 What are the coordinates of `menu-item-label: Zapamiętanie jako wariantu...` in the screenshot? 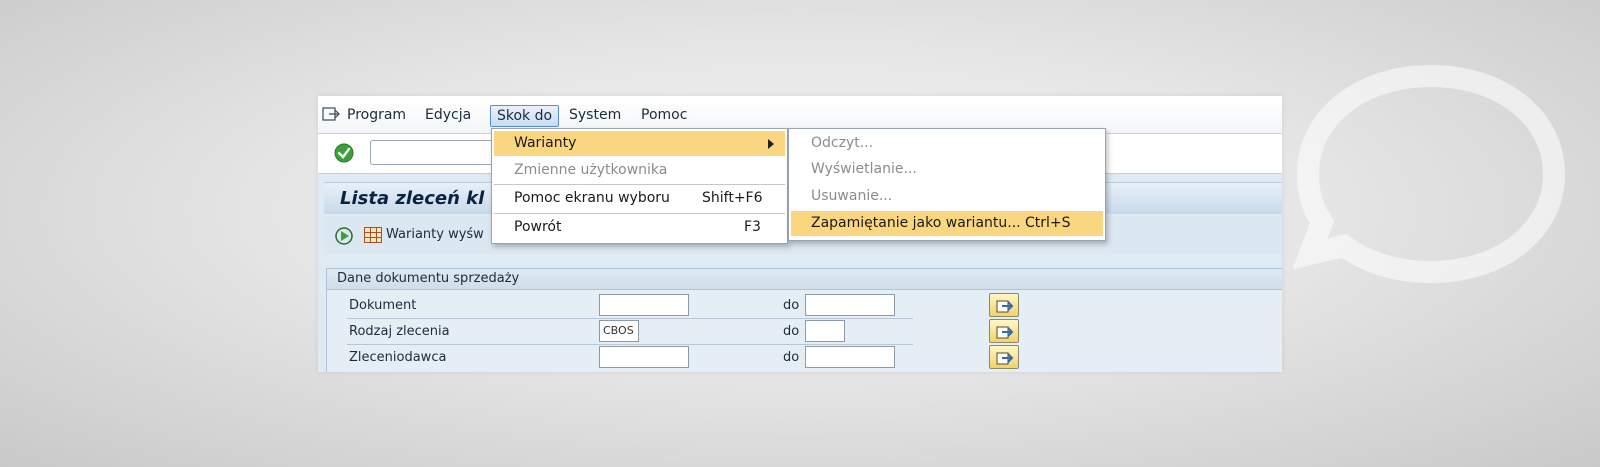 It's located at (916, 223).